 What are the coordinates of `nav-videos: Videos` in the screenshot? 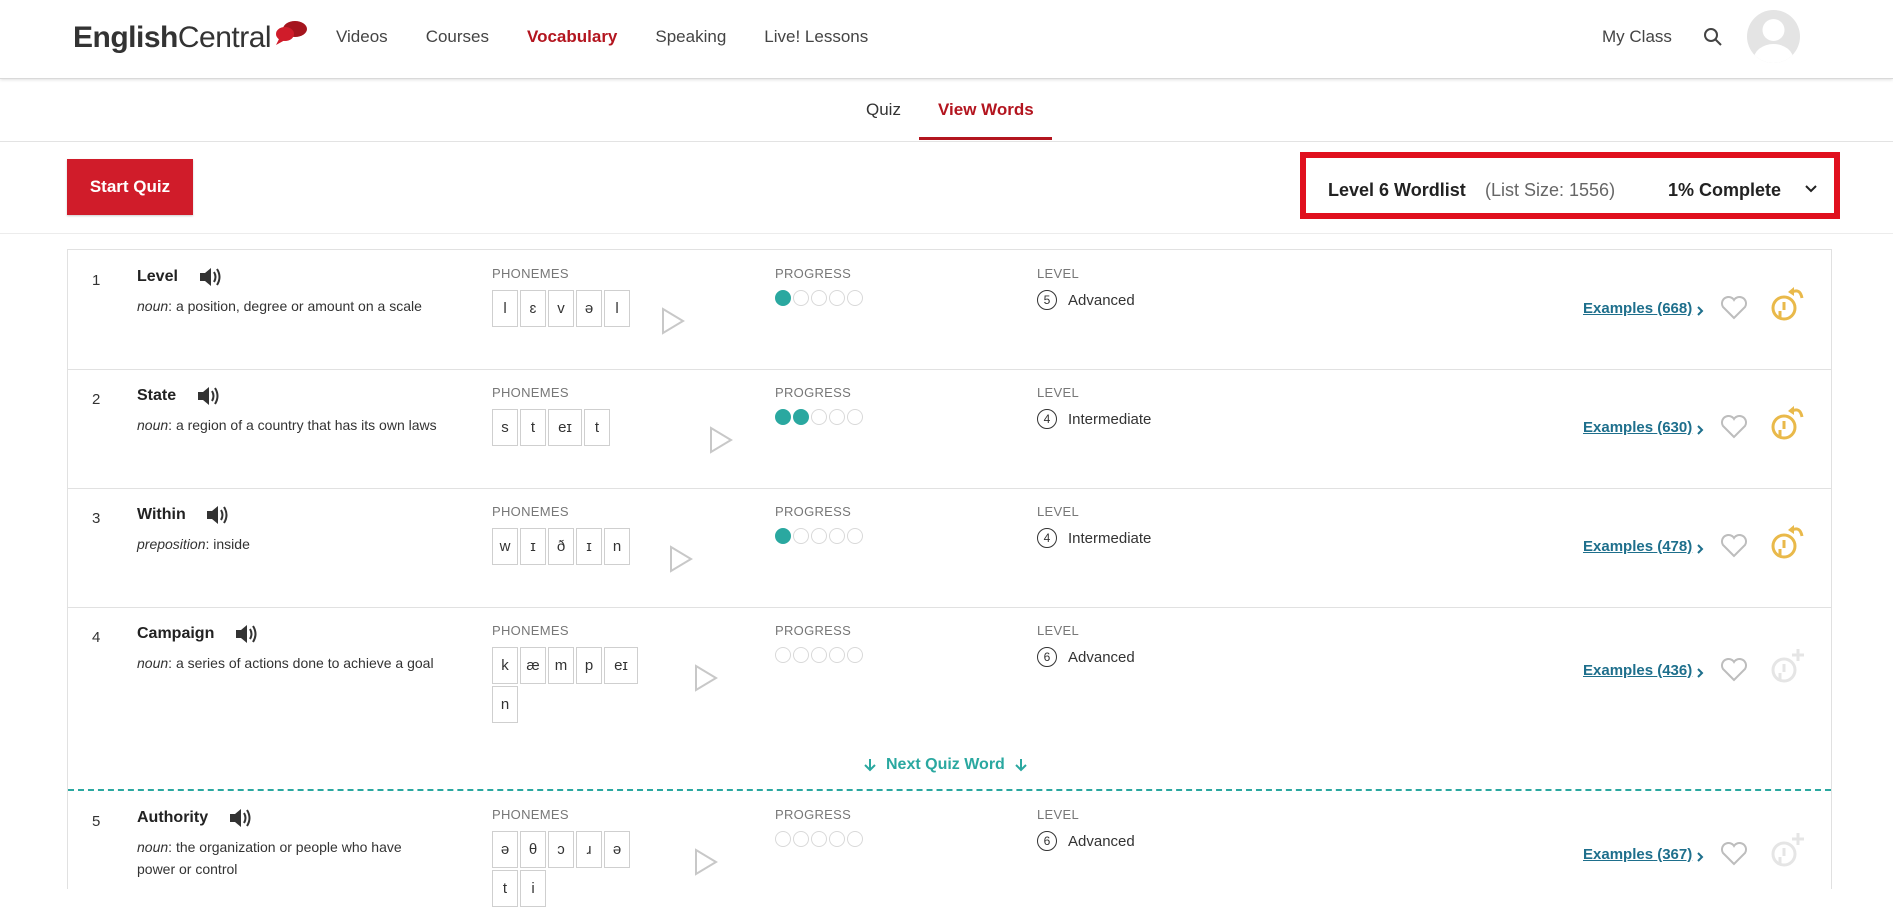 It's located at (362, 37).